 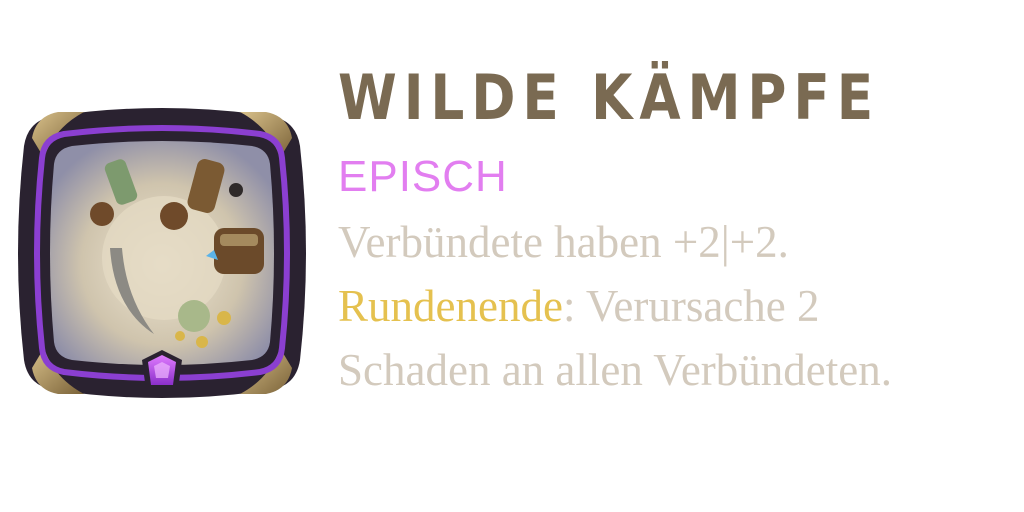 I want to click on card-title: WILDE KÄMPFE, so click(x=609, y=97).